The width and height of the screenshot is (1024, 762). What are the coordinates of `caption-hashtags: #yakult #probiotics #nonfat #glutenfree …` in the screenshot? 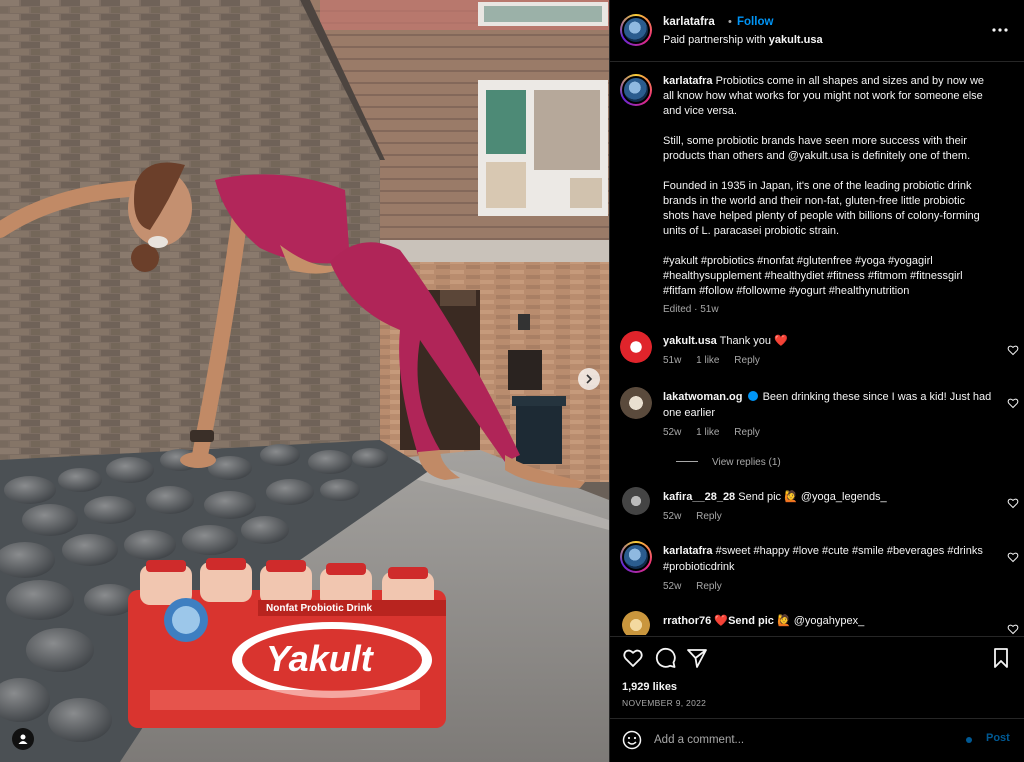 It's located at (828, 276).